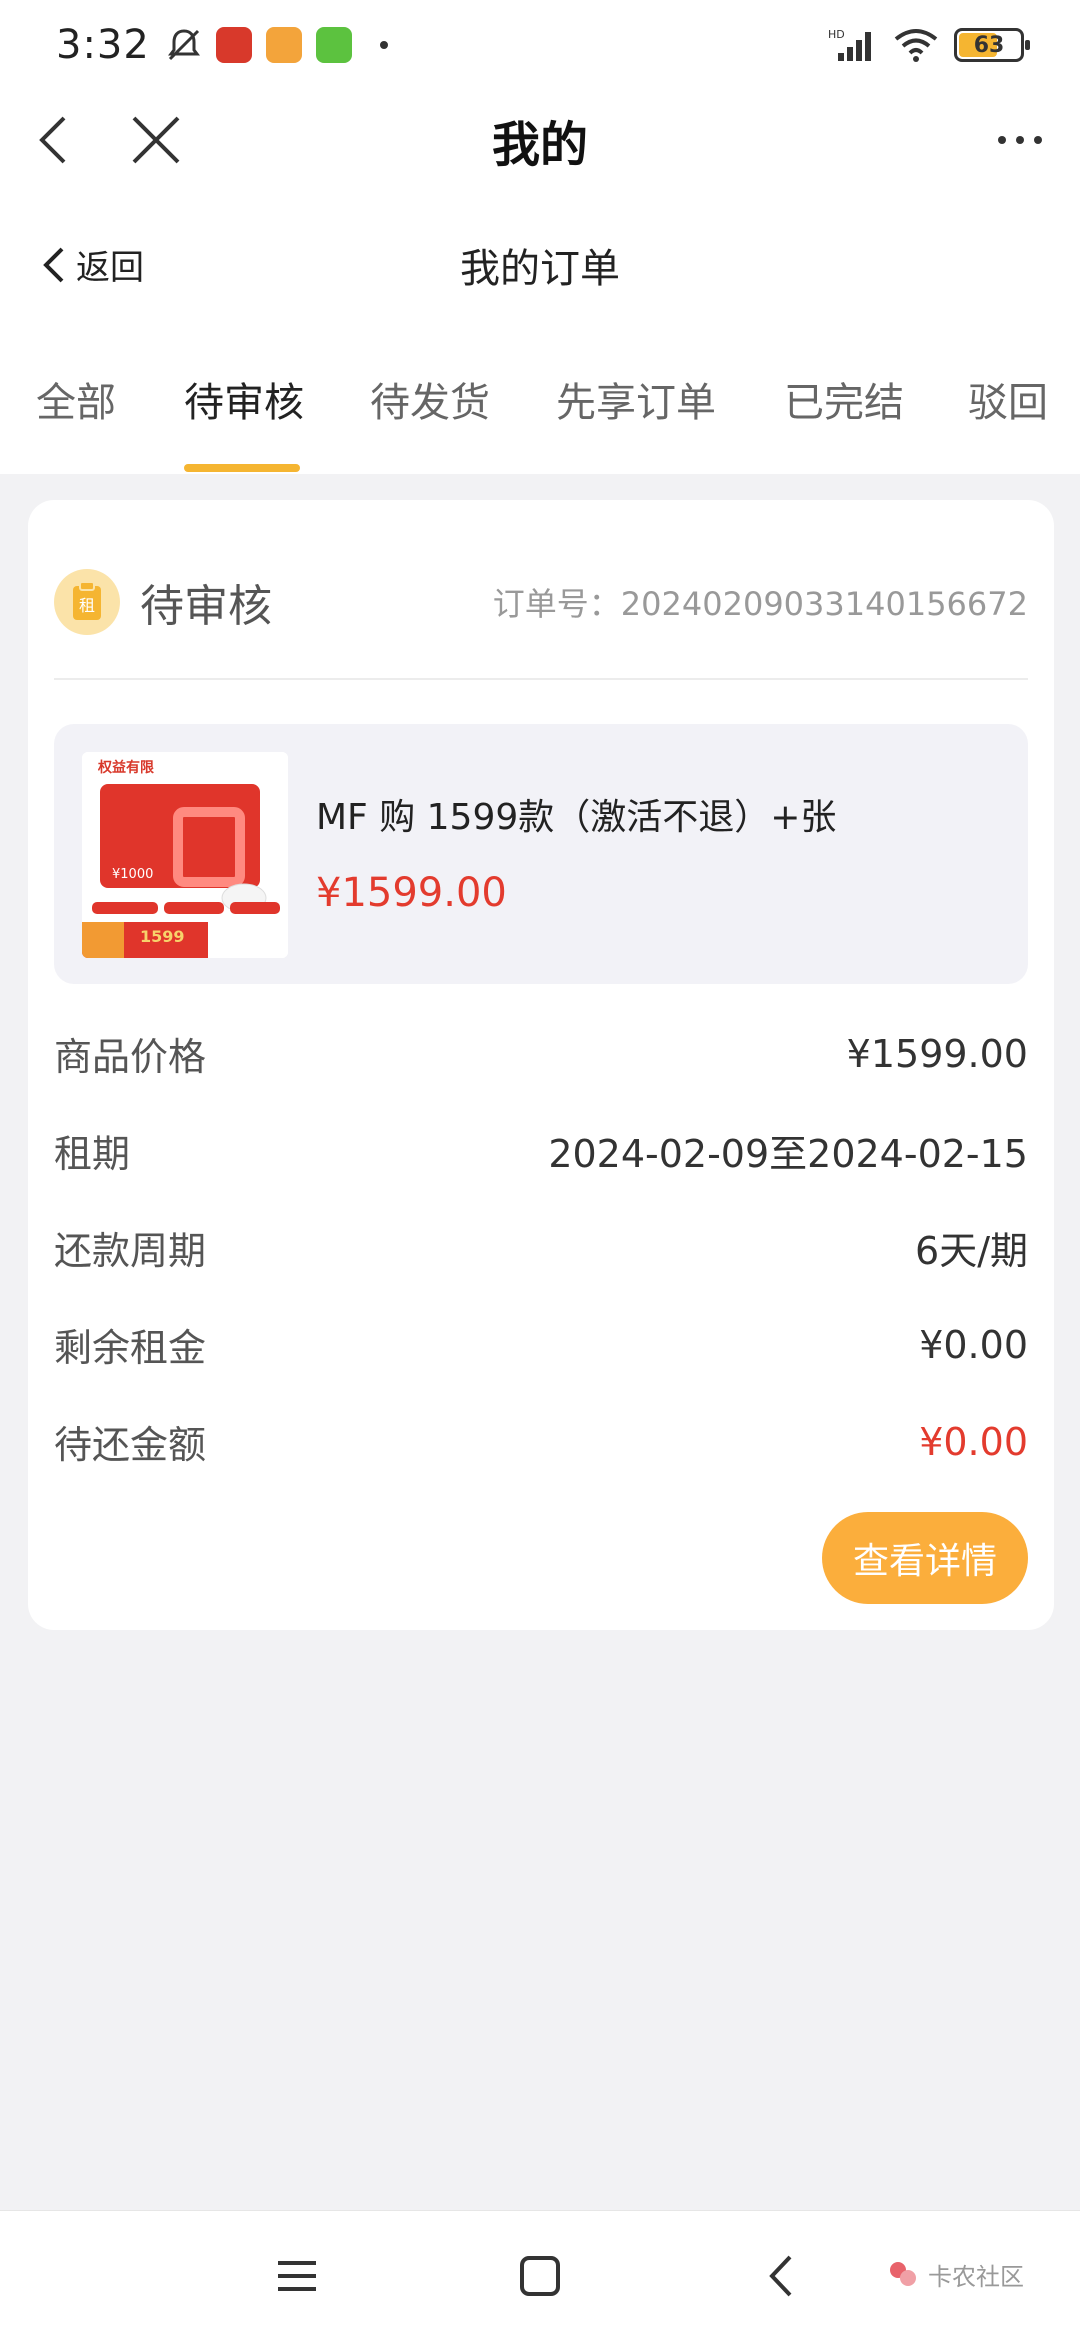 This screenshot has width=1080, height=2340. Describe the element at coordinates (925, 1558) in the screenshot. I see `view-details-button: 查看详情` at that location.